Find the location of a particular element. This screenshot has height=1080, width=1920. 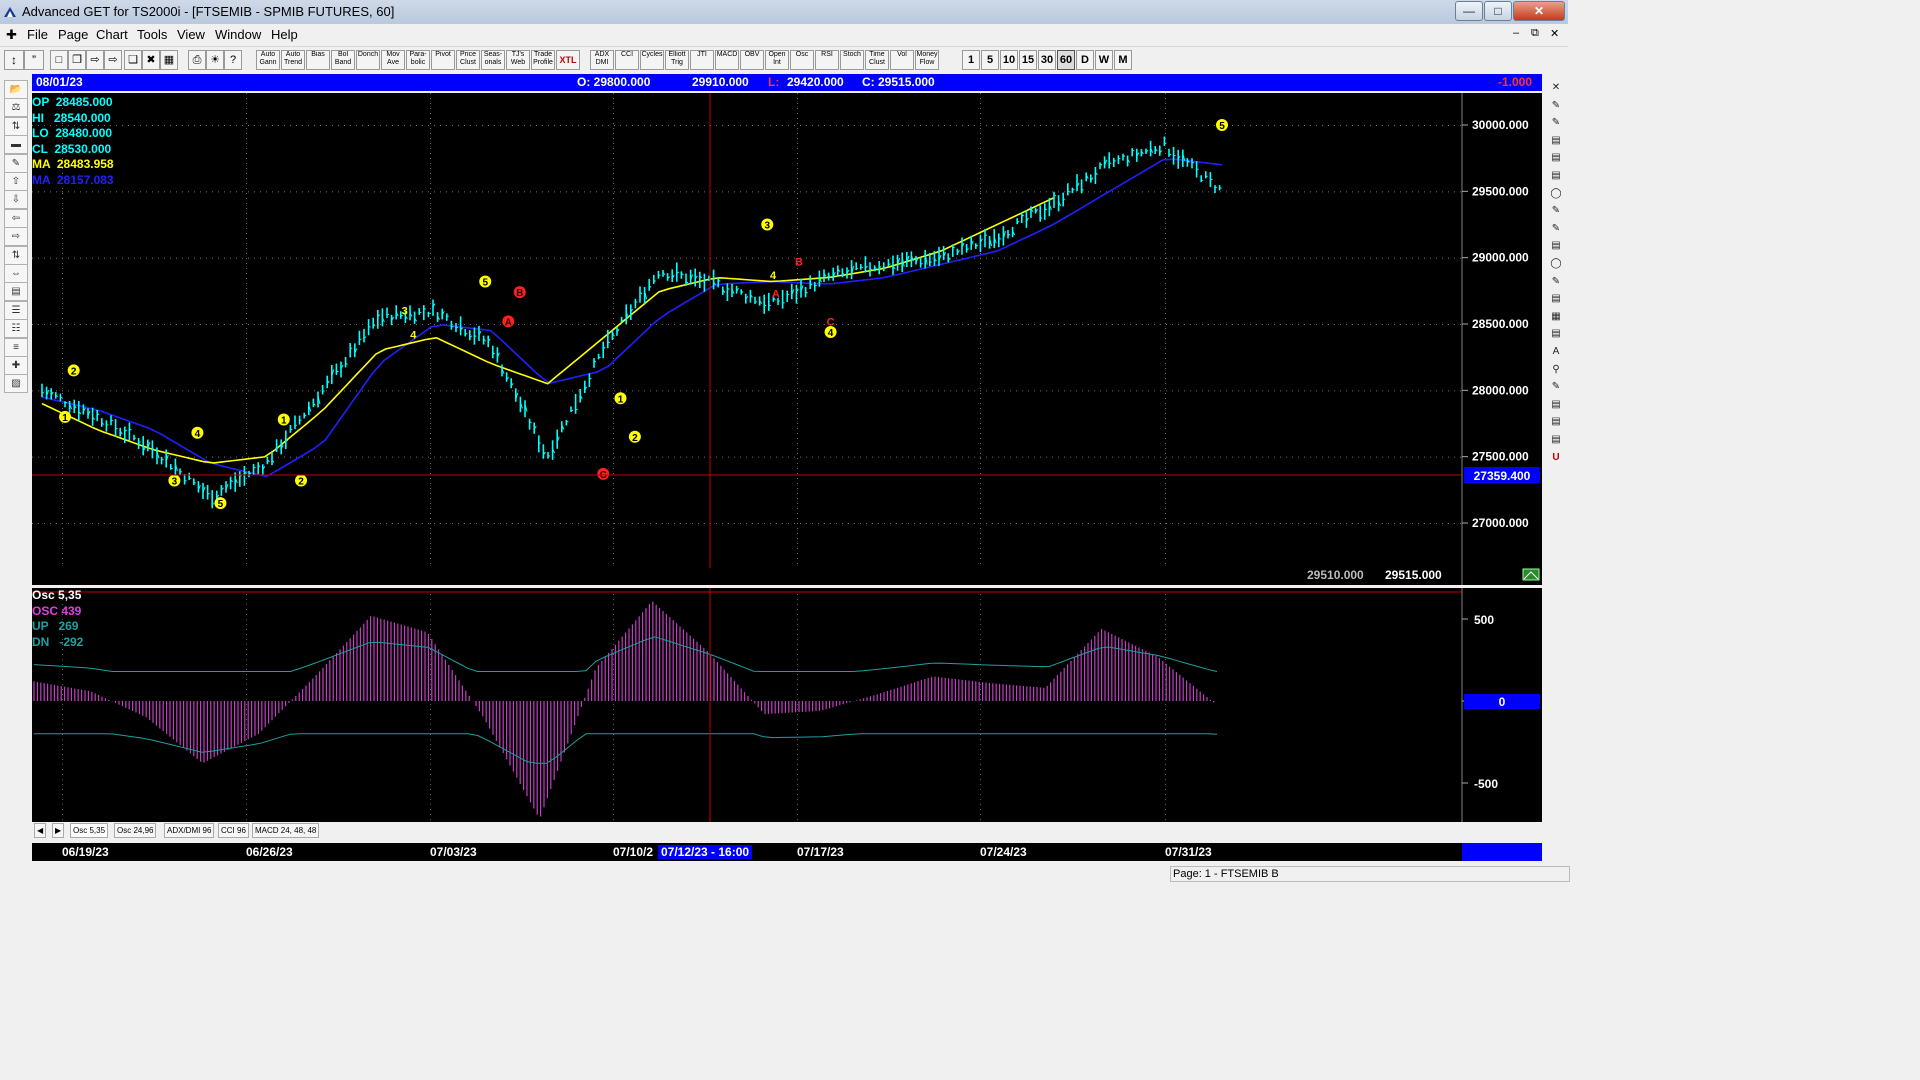

new-page-icon: □ is located at coordinates (59, 60).